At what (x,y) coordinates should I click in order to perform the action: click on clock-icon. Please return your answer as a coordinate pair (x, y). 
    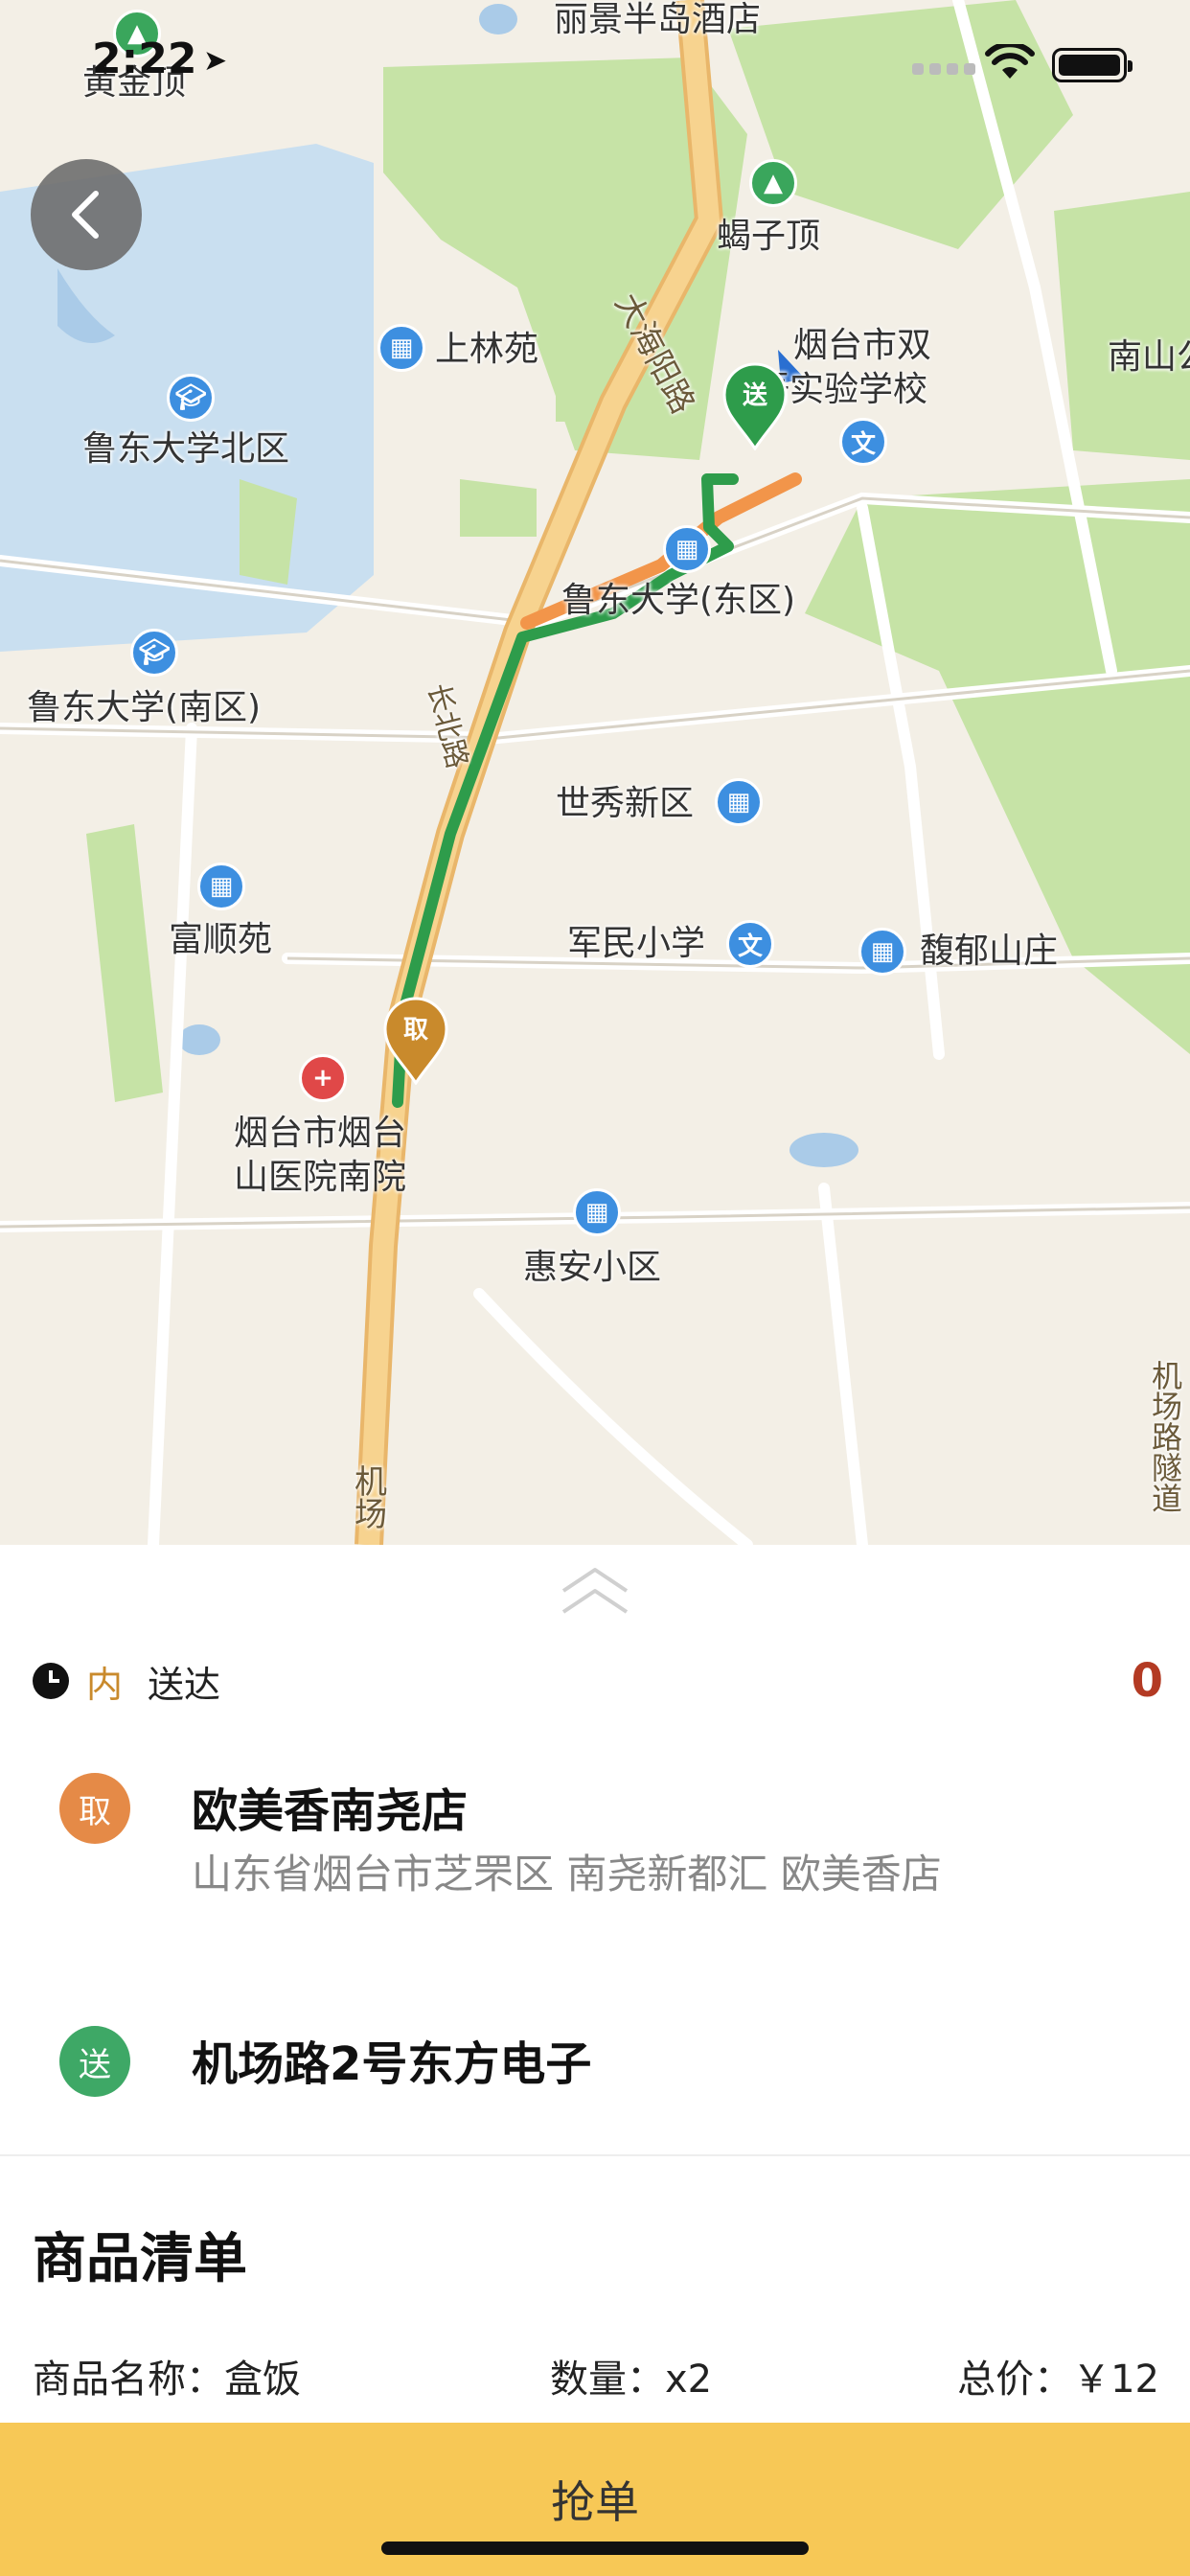
    Looking at the image, I should click on (51, 1681).